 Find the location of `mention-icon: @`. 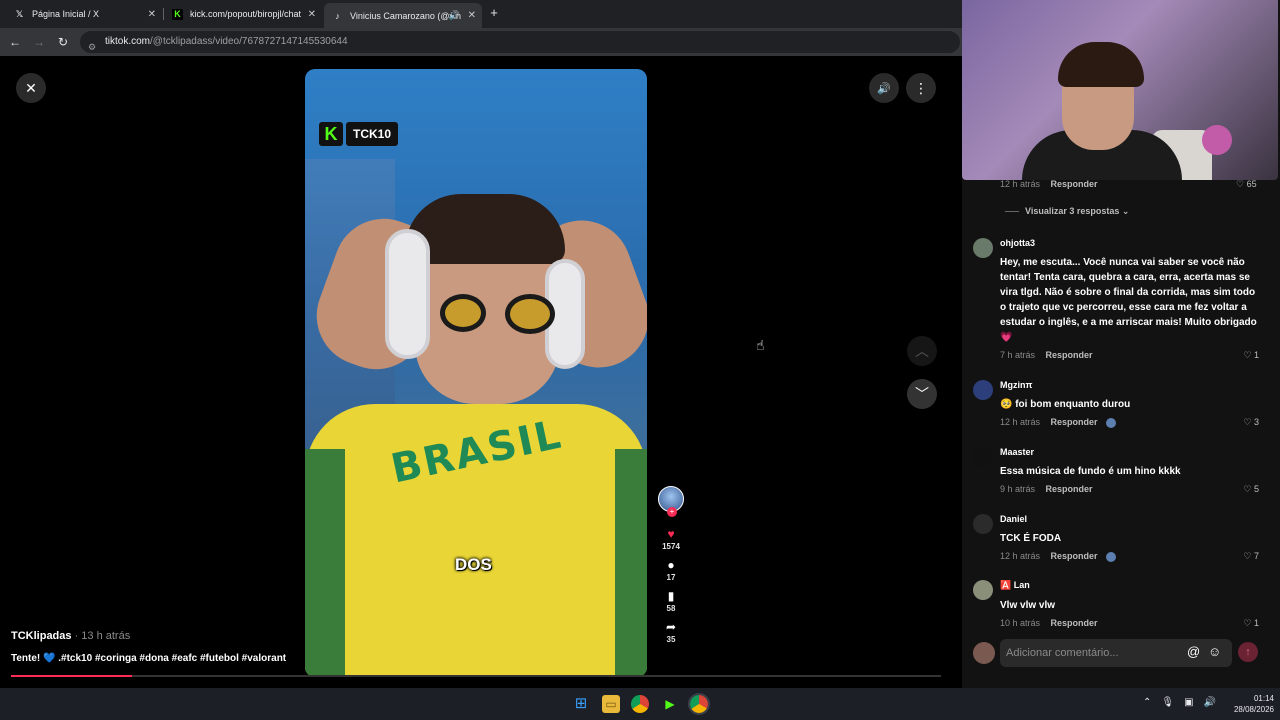

mention-icon: @ is located at coordinates (1193, 651).